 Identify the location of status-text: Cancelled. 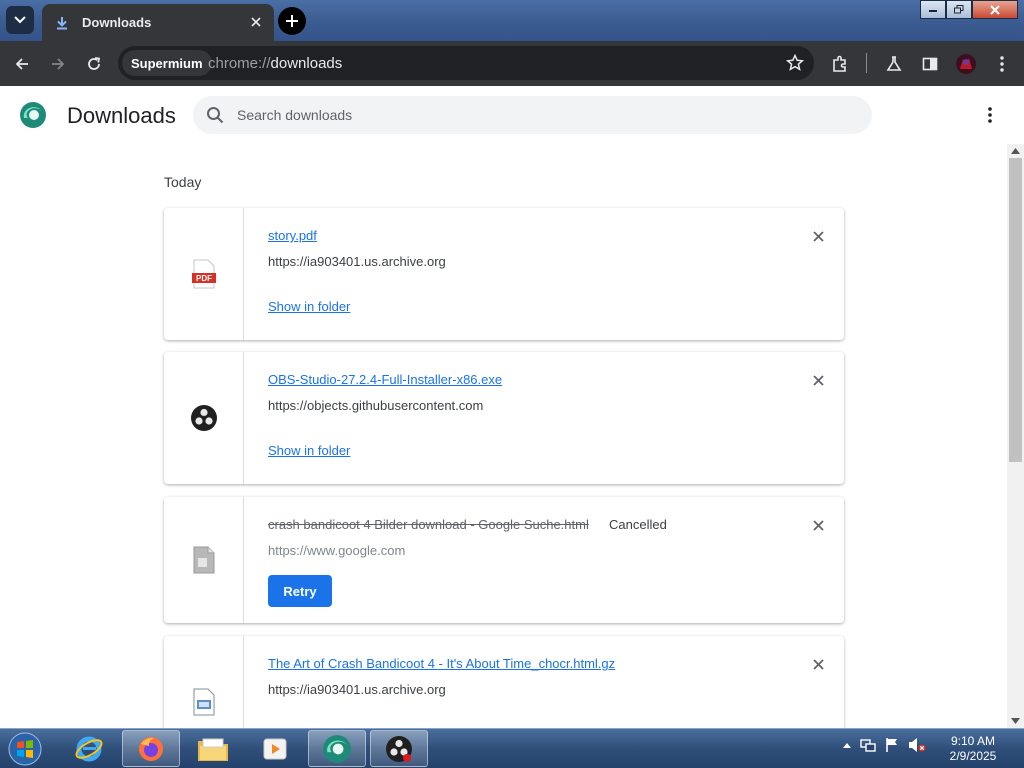
(638, 524).